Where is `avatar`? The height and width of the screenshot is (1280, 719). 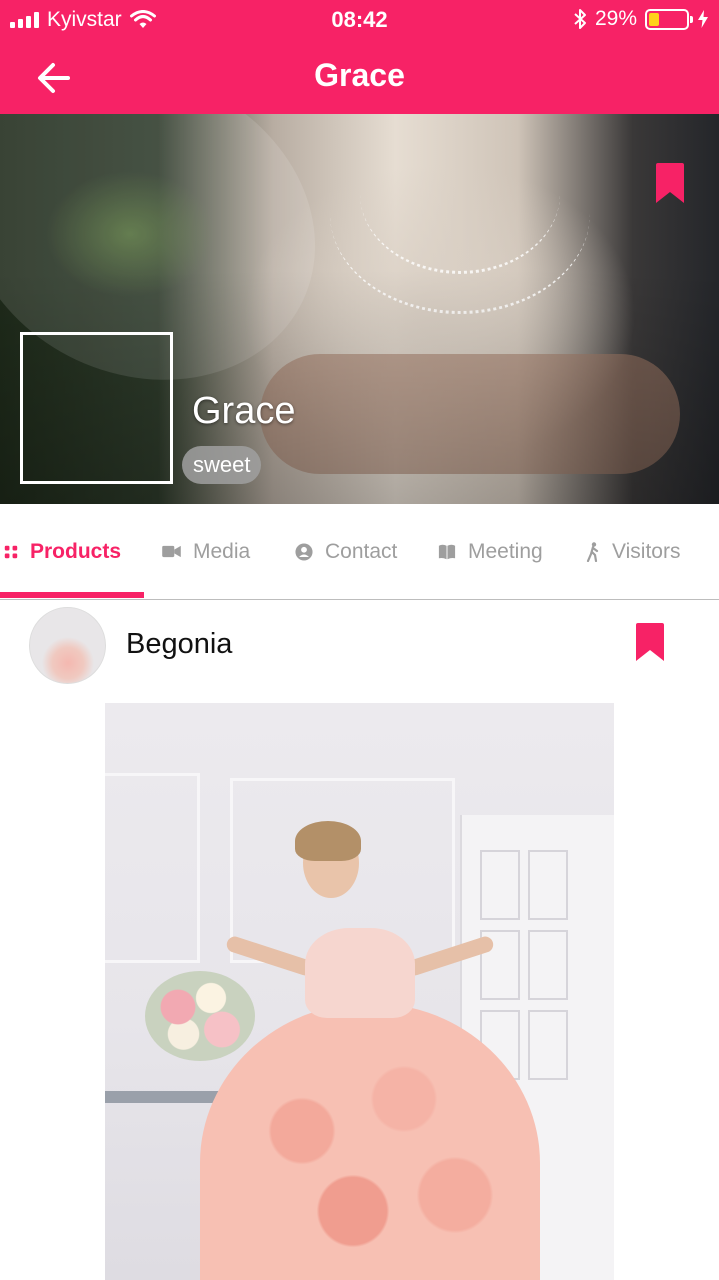 avatar is located at coordinates (96, 408).